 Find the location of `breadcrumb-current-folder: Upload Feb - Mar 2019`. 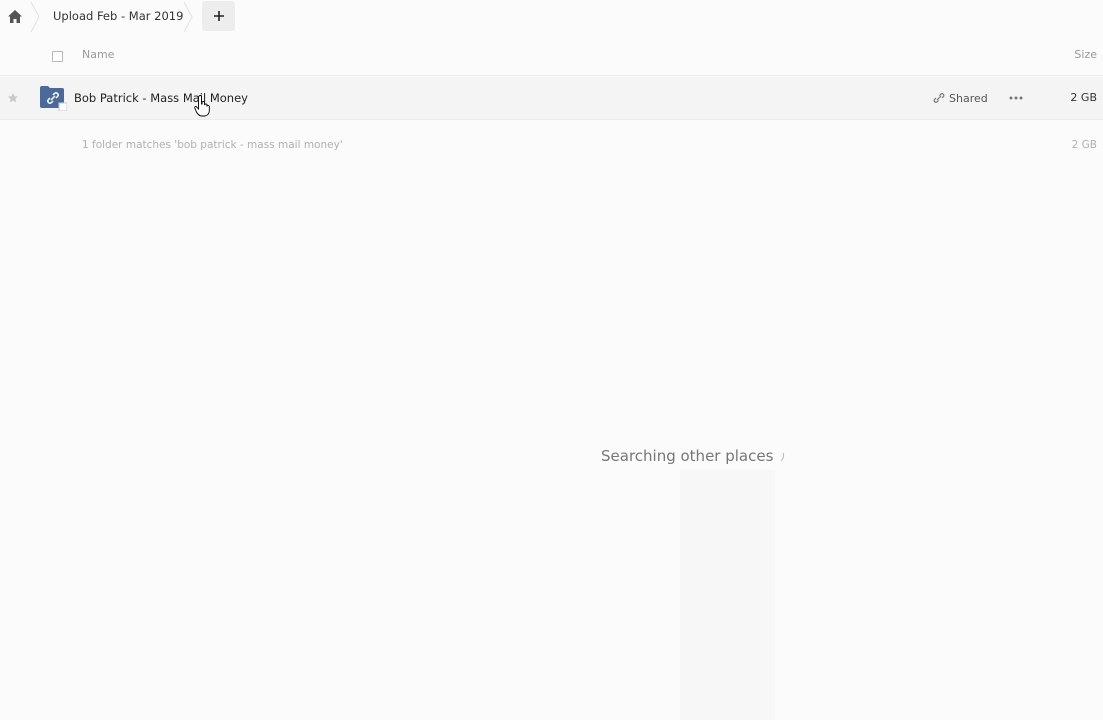

breadcrumb-current-folder: Upload Feb - Mar 2019 is located at coordinates (118, 16).